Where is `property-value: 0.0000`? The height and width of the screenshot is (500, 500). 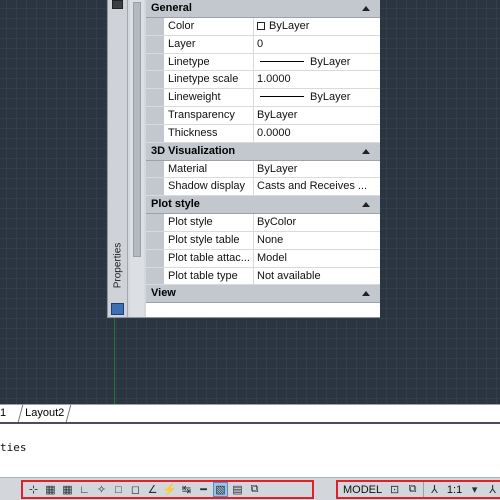 property-value: 0.0000 is located at coordinates (317, 133).